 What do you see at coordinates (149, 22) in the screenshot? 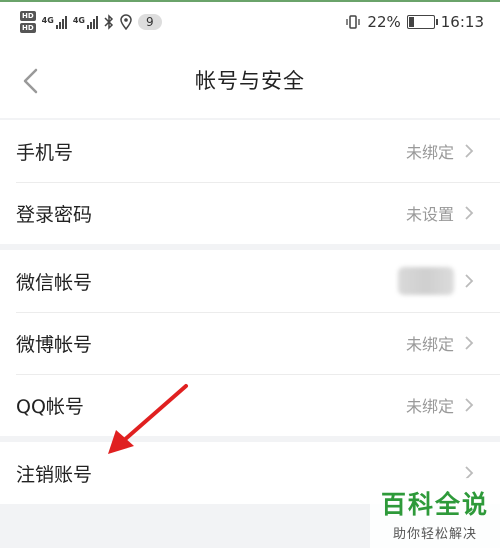
I see `notification-count-badge: 9` at bounding box center [149, 22].